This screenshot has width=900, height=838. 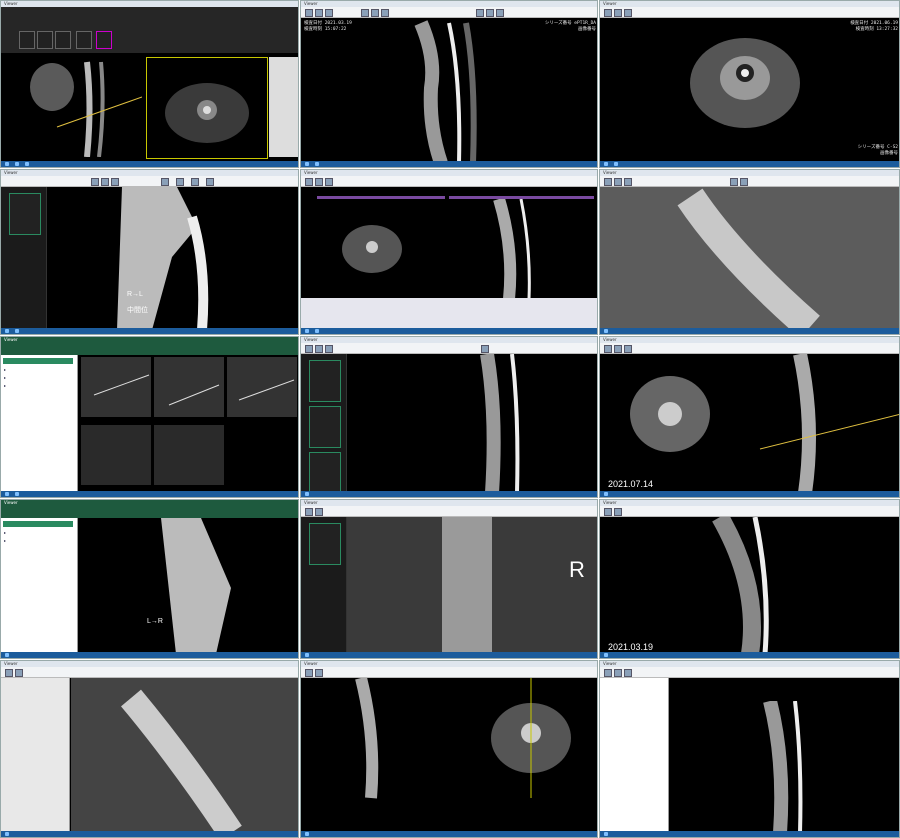 I want to click on viewer-window-14: Viewer, so click(x=449, y=749).